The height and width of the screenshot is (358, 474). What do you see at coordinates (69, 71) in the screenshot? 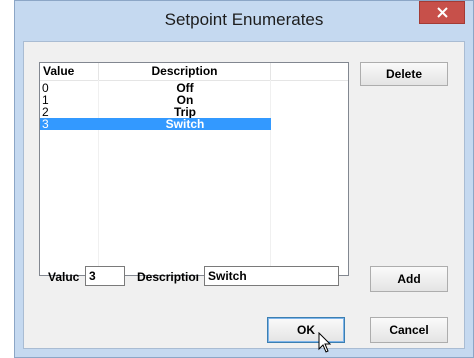
I see `column-header-value: Value` at bounding box center [69, 71].